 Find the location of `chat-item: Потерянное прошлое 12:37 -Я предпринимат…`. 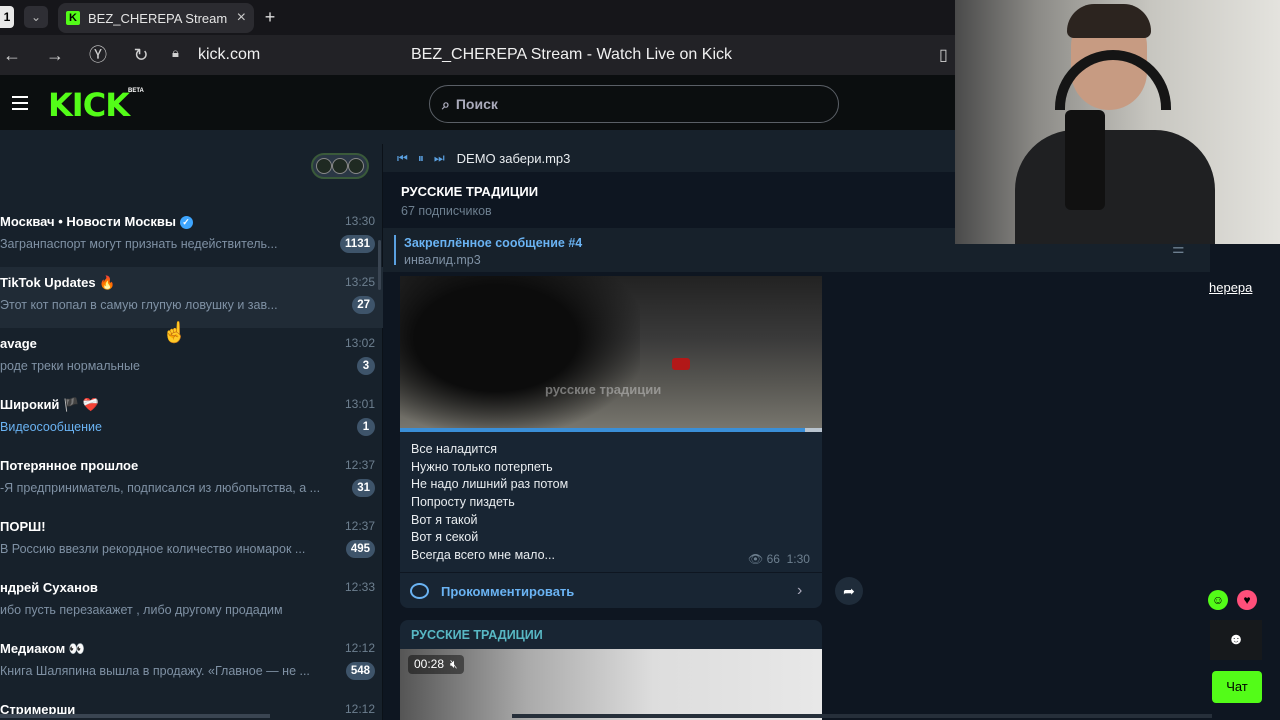

chat-item: Потерянное прошлое 12:37 -Я предпринимат… is located at coordinates (191, 480).